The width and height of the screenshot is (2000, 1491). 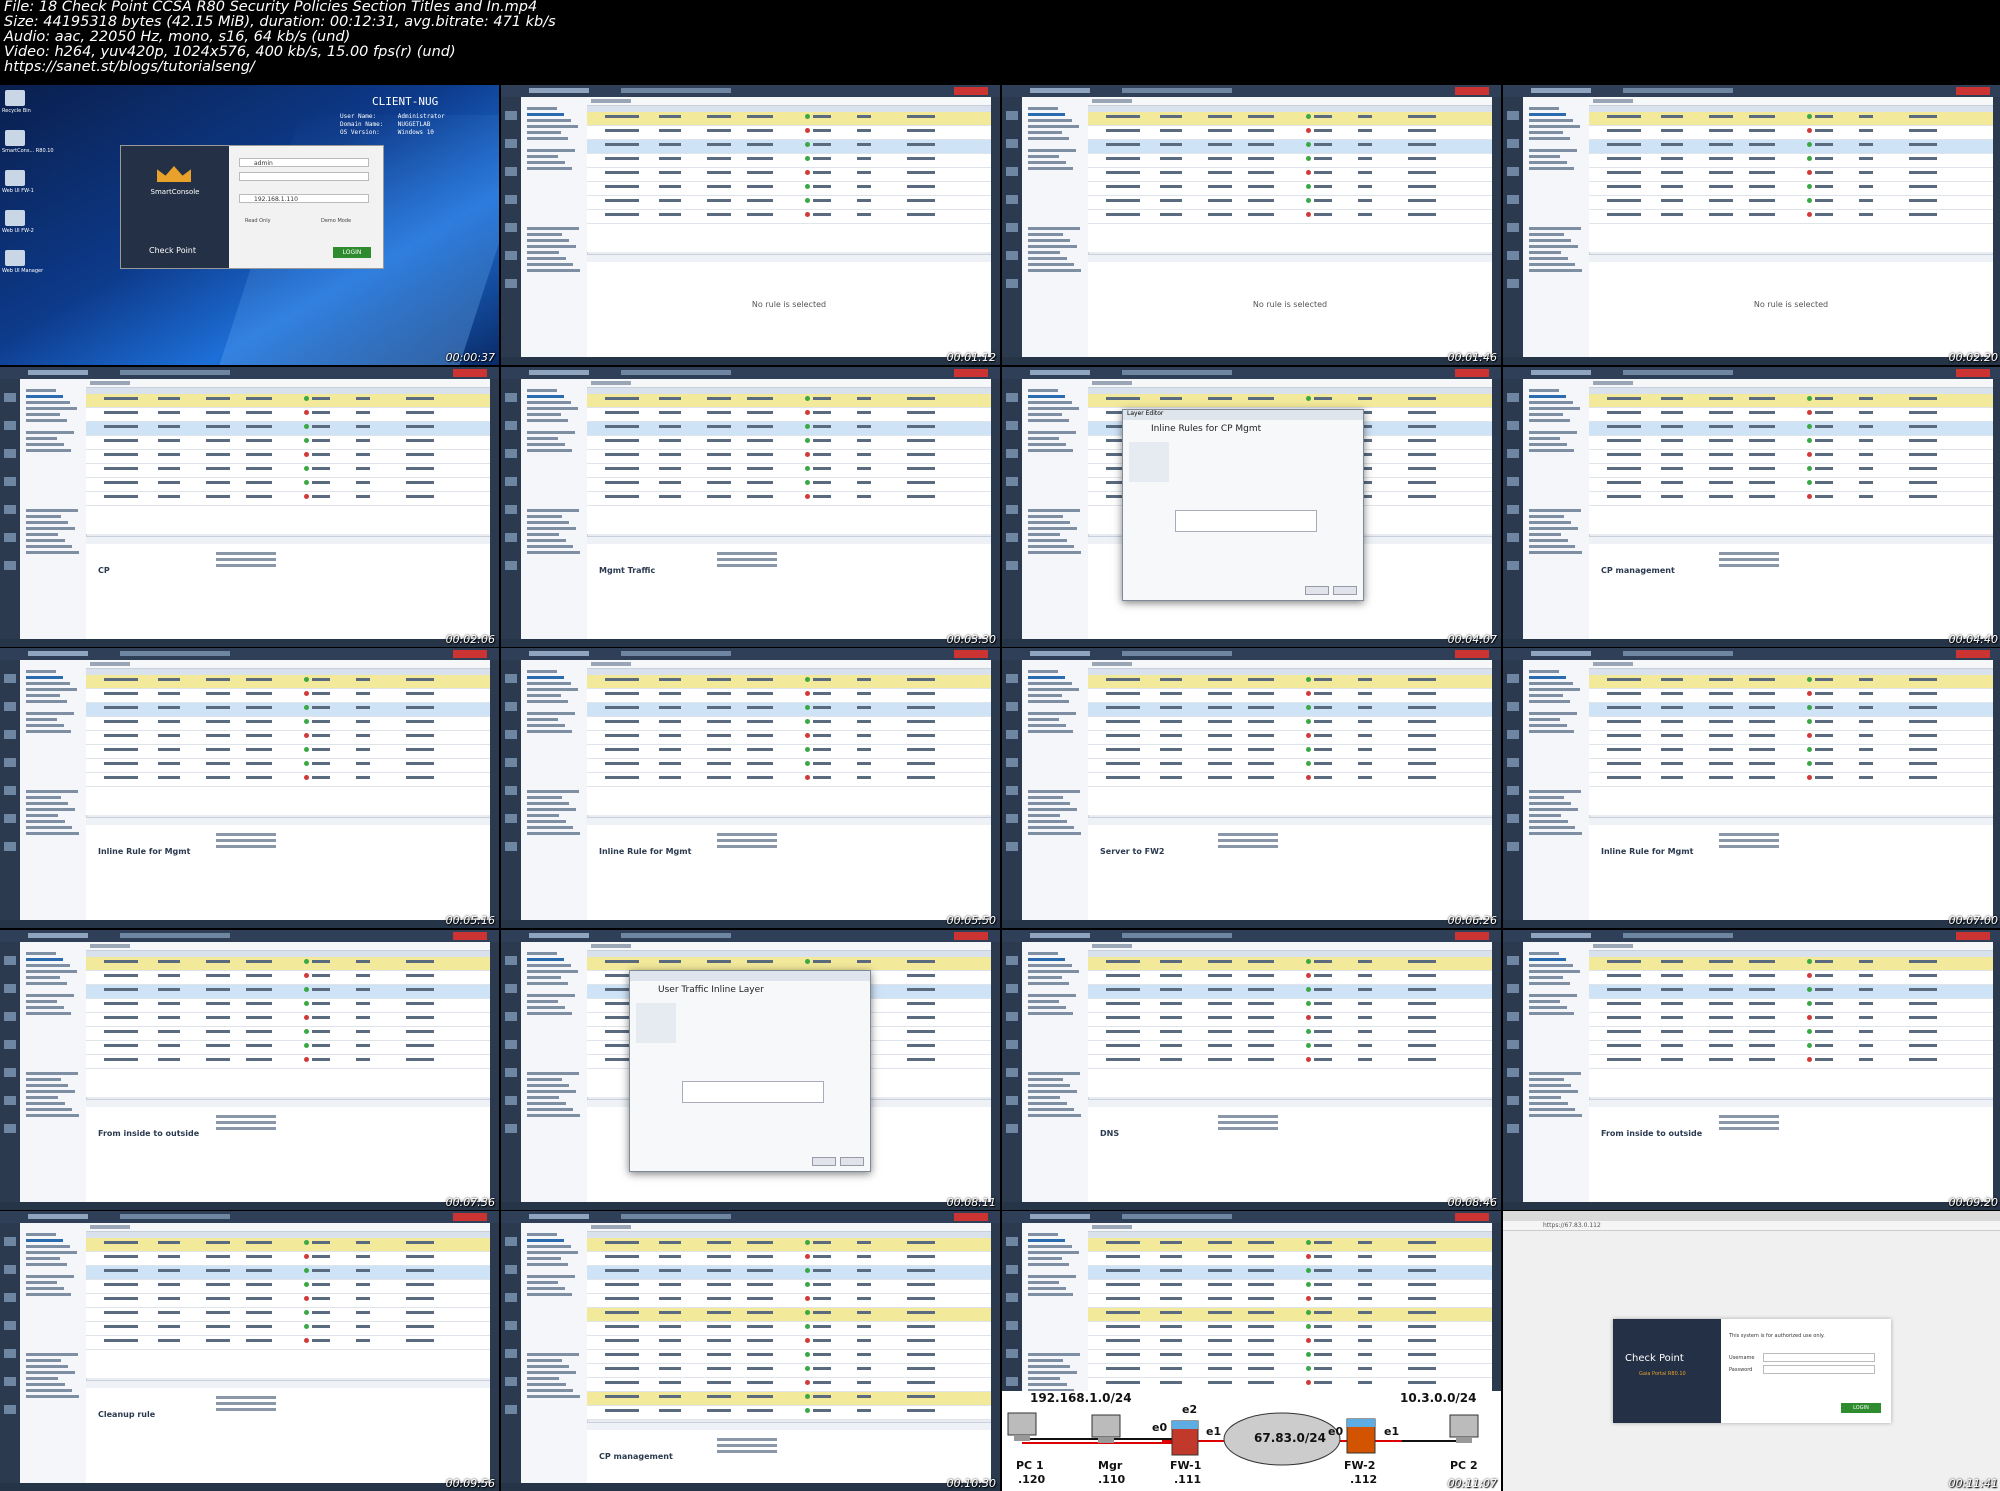 What do you see at coordinates (249, 788) in the screenshot?
I see `video-frame-thumbnail: Inline Rule for Mgmt 00:05:16` at bounding box center [249, 788].